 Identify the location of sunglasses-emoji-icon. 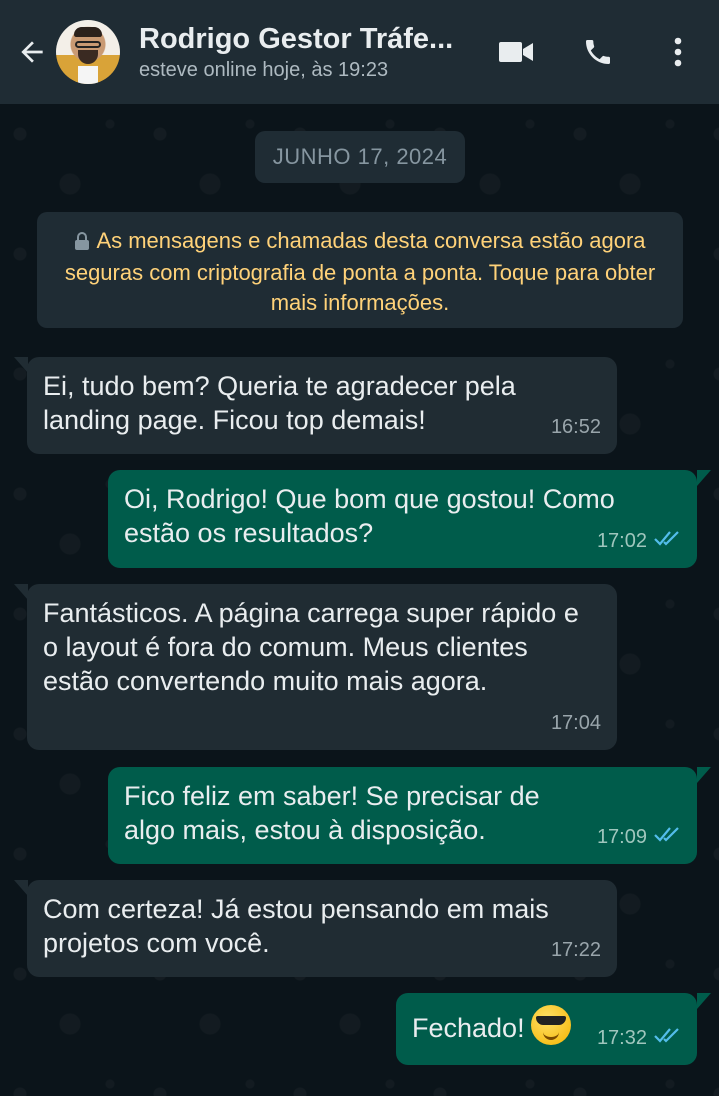
(550, 1025).